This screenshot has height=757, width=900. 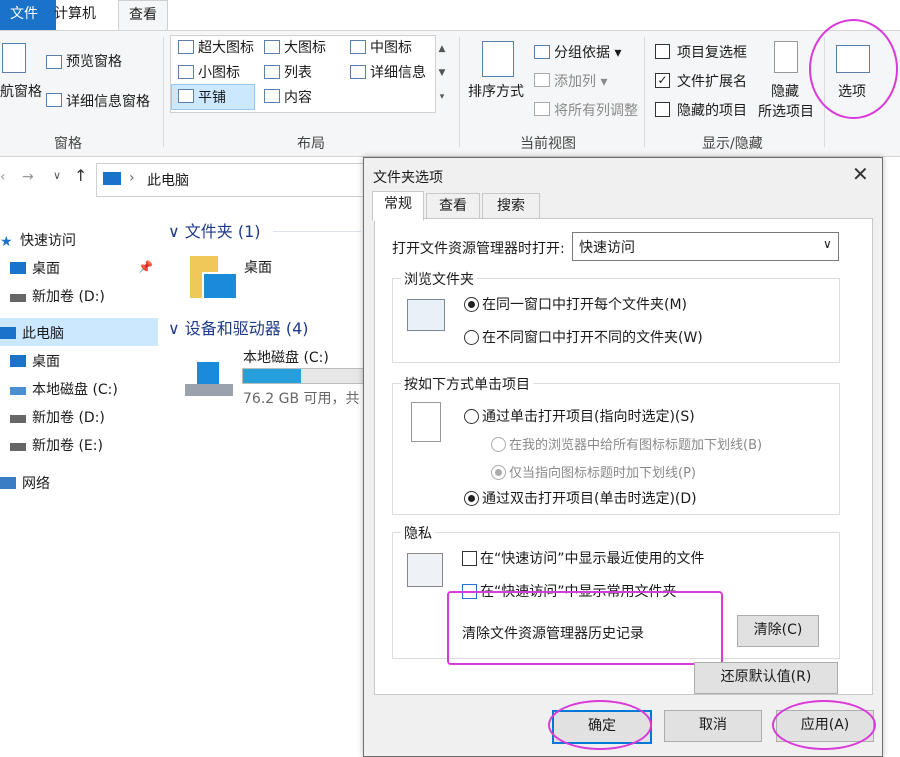 I want to click on desktop-icon, so click(x=18, y=268).